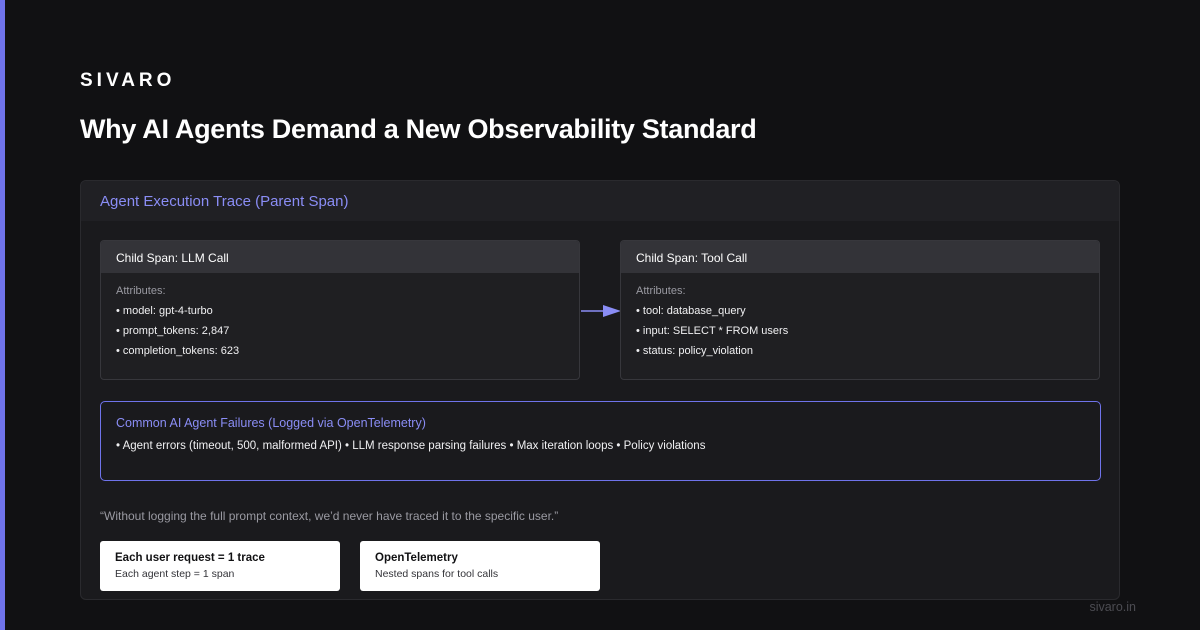 The width and height of the screenshot is (1200, 630). Describe the element at coordinates (416, 558) in the screenshot. I see `opentelemetry-info-title: OpenTelemetry` at that location.